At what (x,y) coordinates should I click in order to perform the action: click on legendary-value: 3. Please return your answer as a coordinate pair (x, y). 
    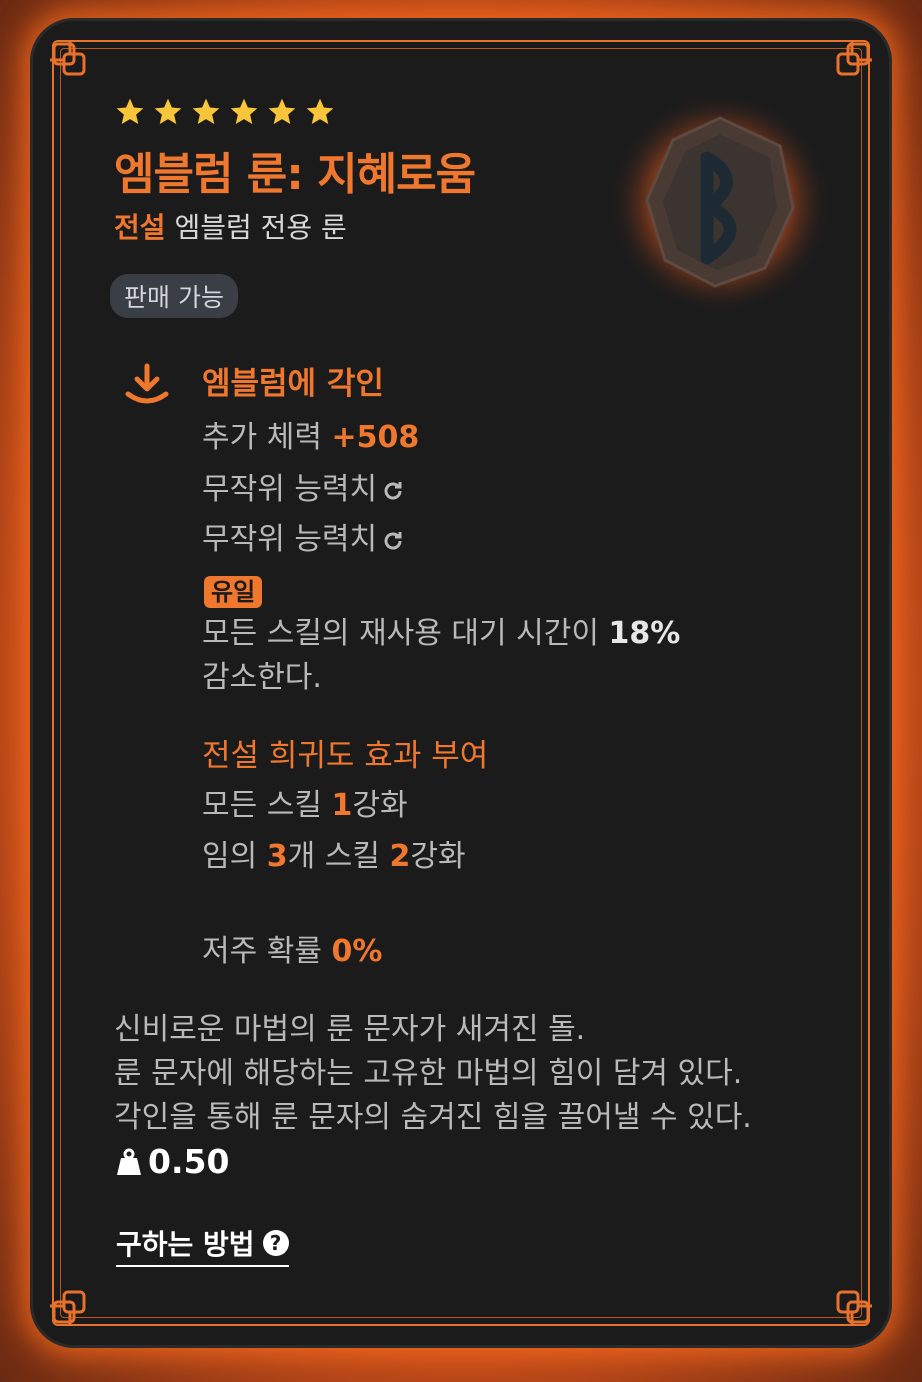
    Looking at the image, I should click on (277, 856).